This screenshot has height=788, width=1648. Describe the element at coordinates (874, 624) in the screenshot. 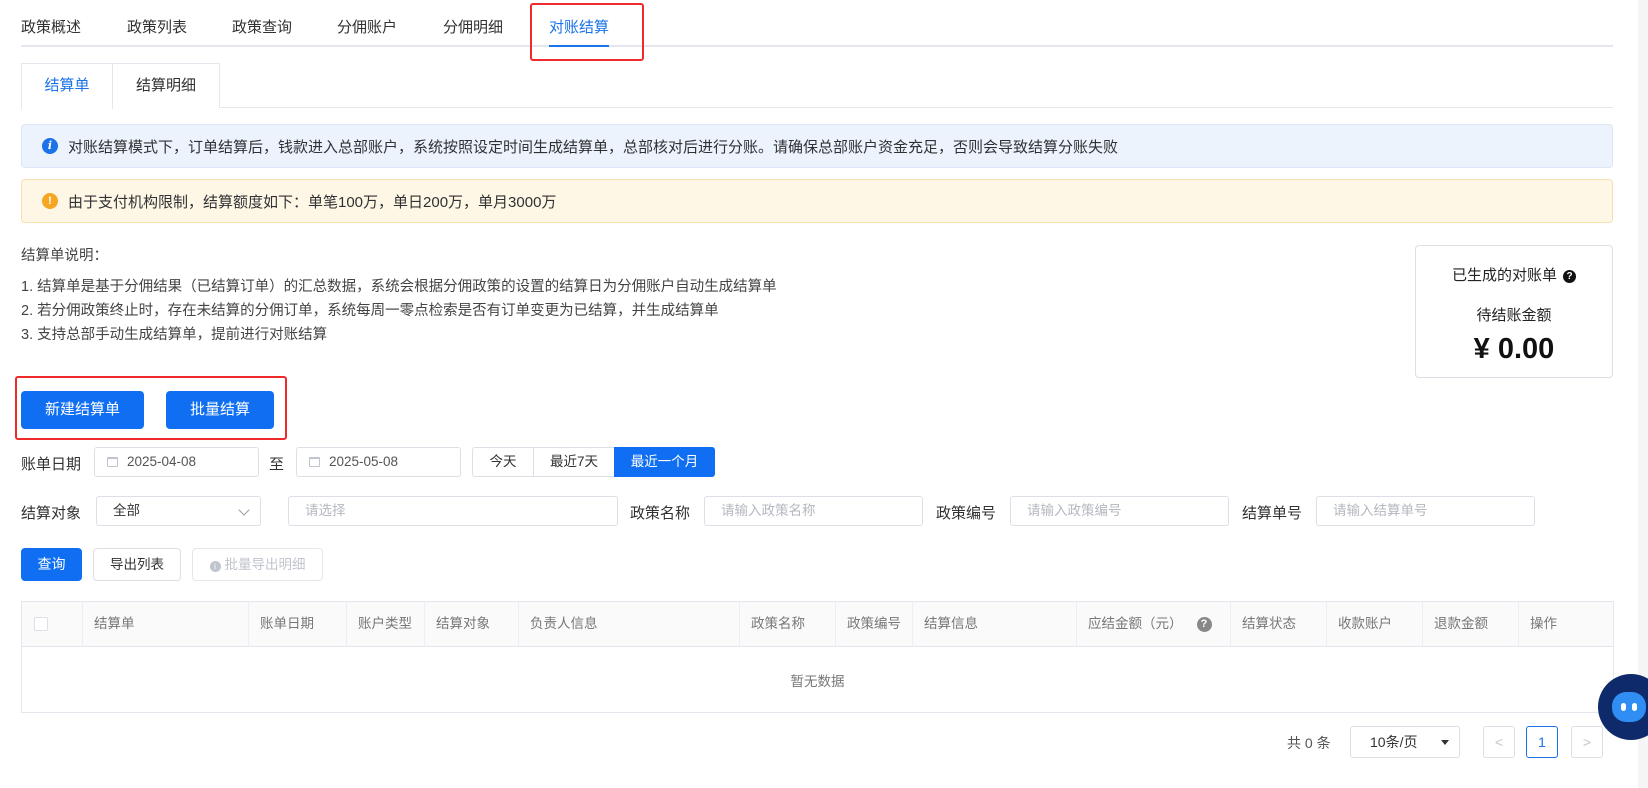

I see `column-header: 政策编号` at that location.